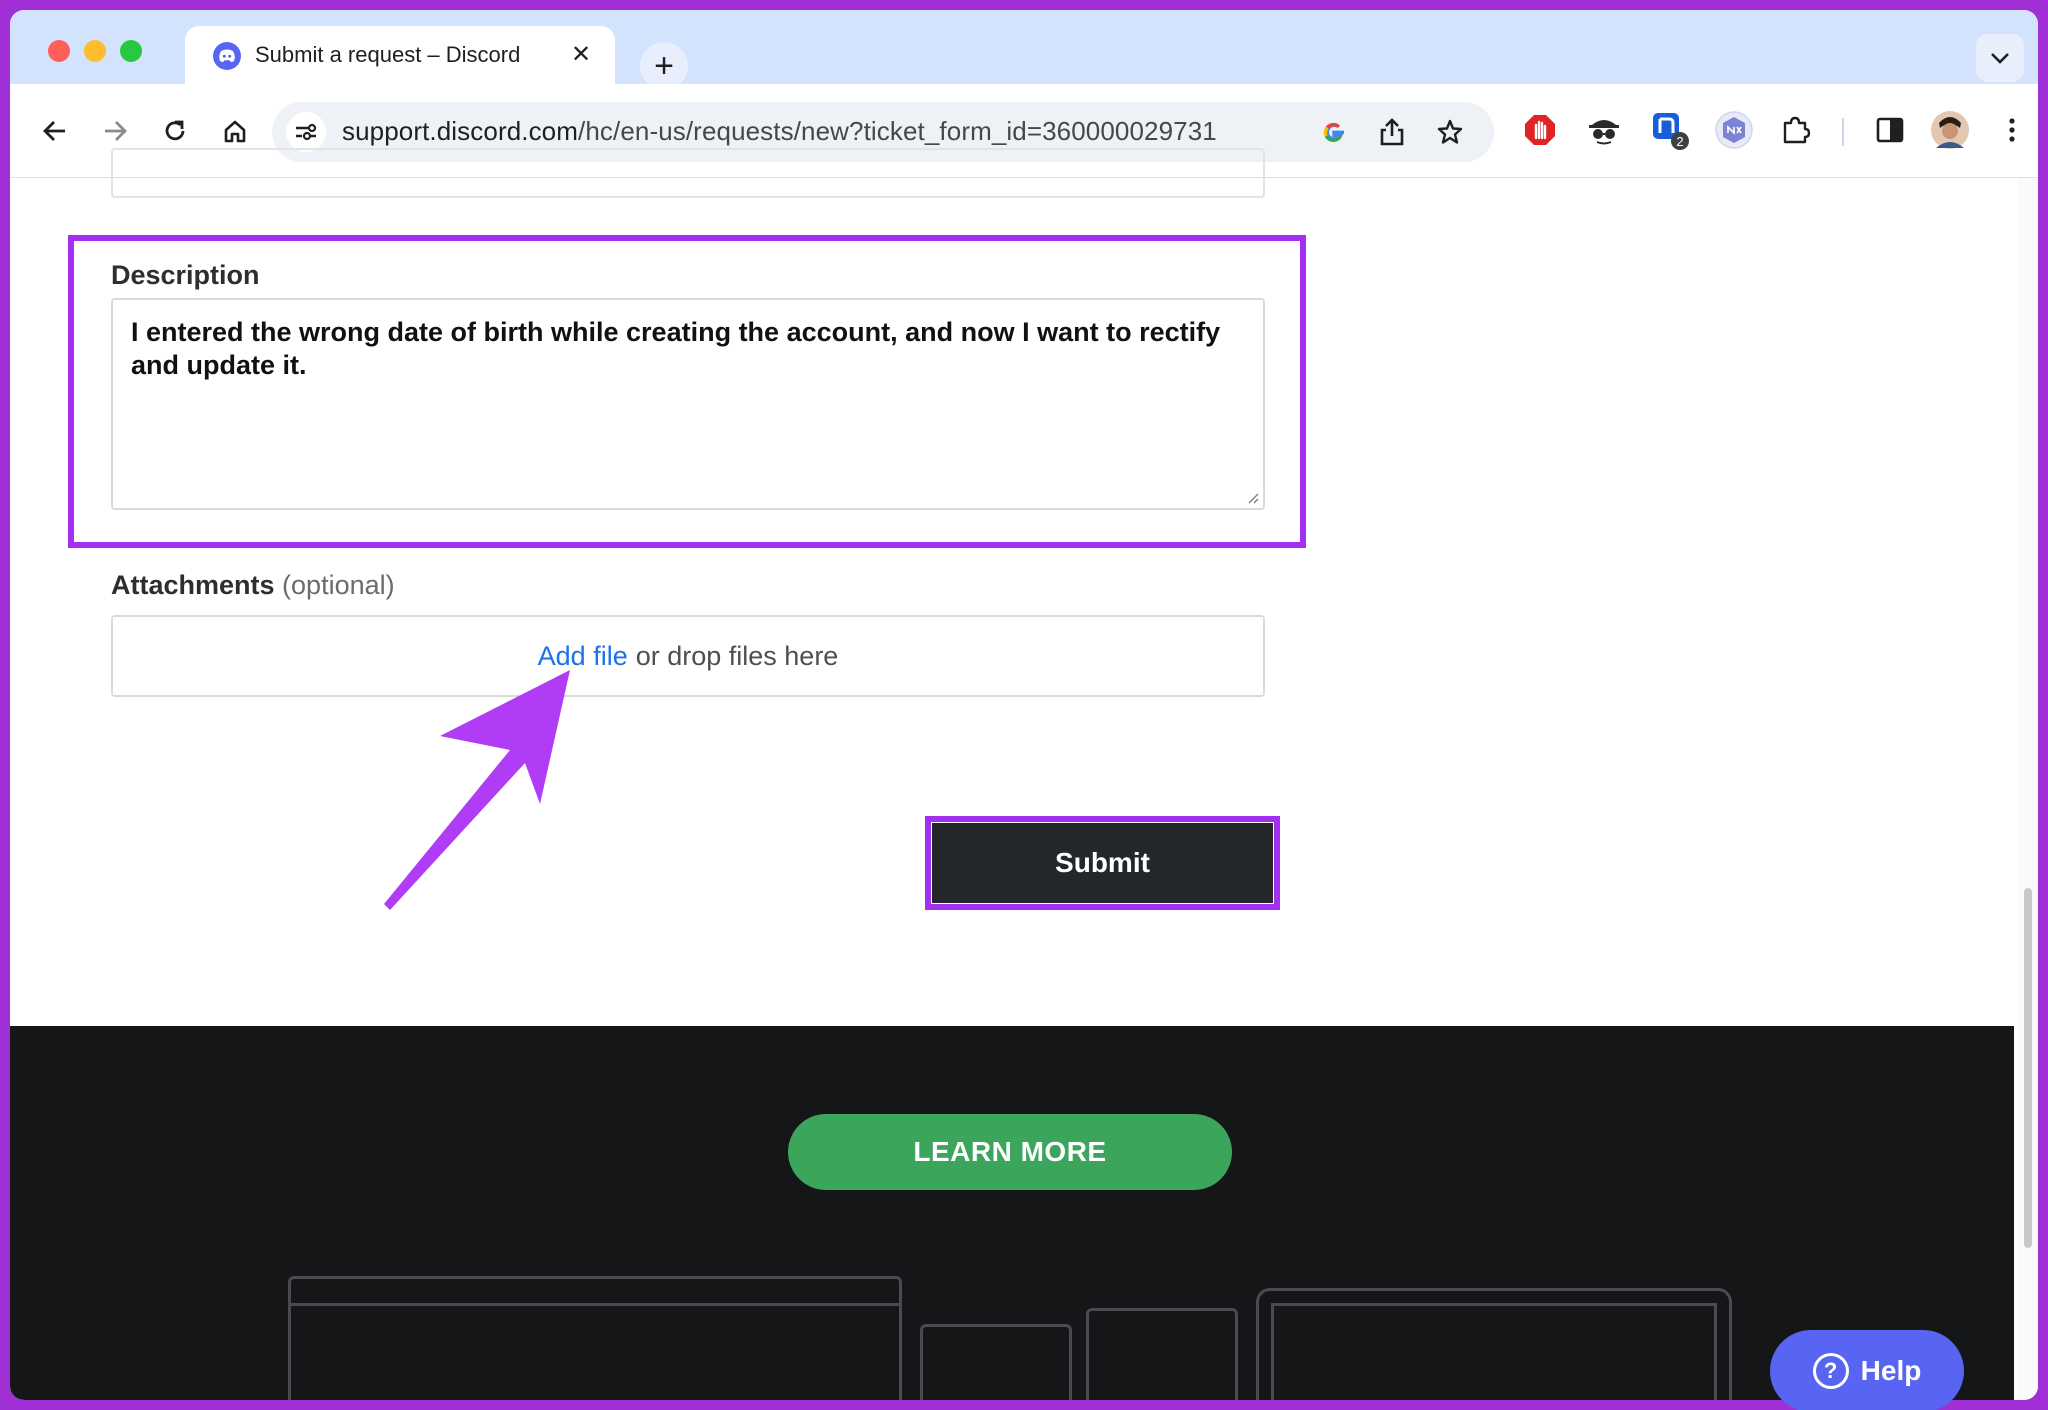 The image size is (2048, 1410). What do you see at coordinates (2028, 789) in the screenshot?
I see `scrollbar` at bounding box center [2028, 789].